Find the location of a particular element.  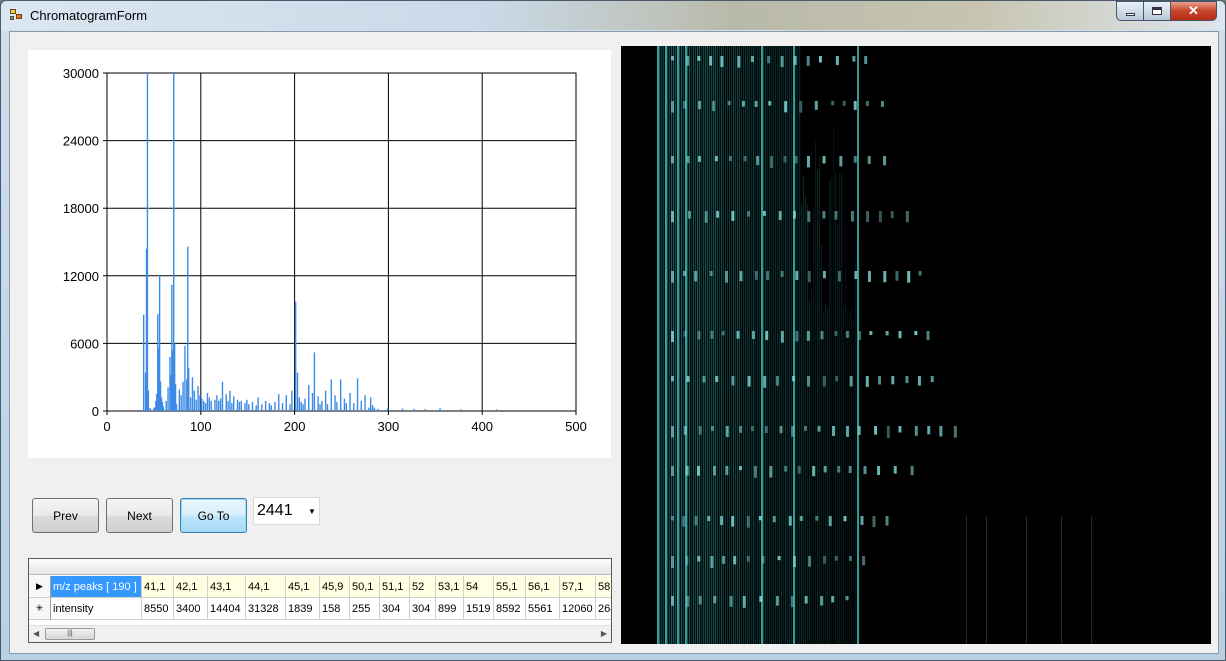

table-cell: 51,1 is located at coordinates (395, 587).